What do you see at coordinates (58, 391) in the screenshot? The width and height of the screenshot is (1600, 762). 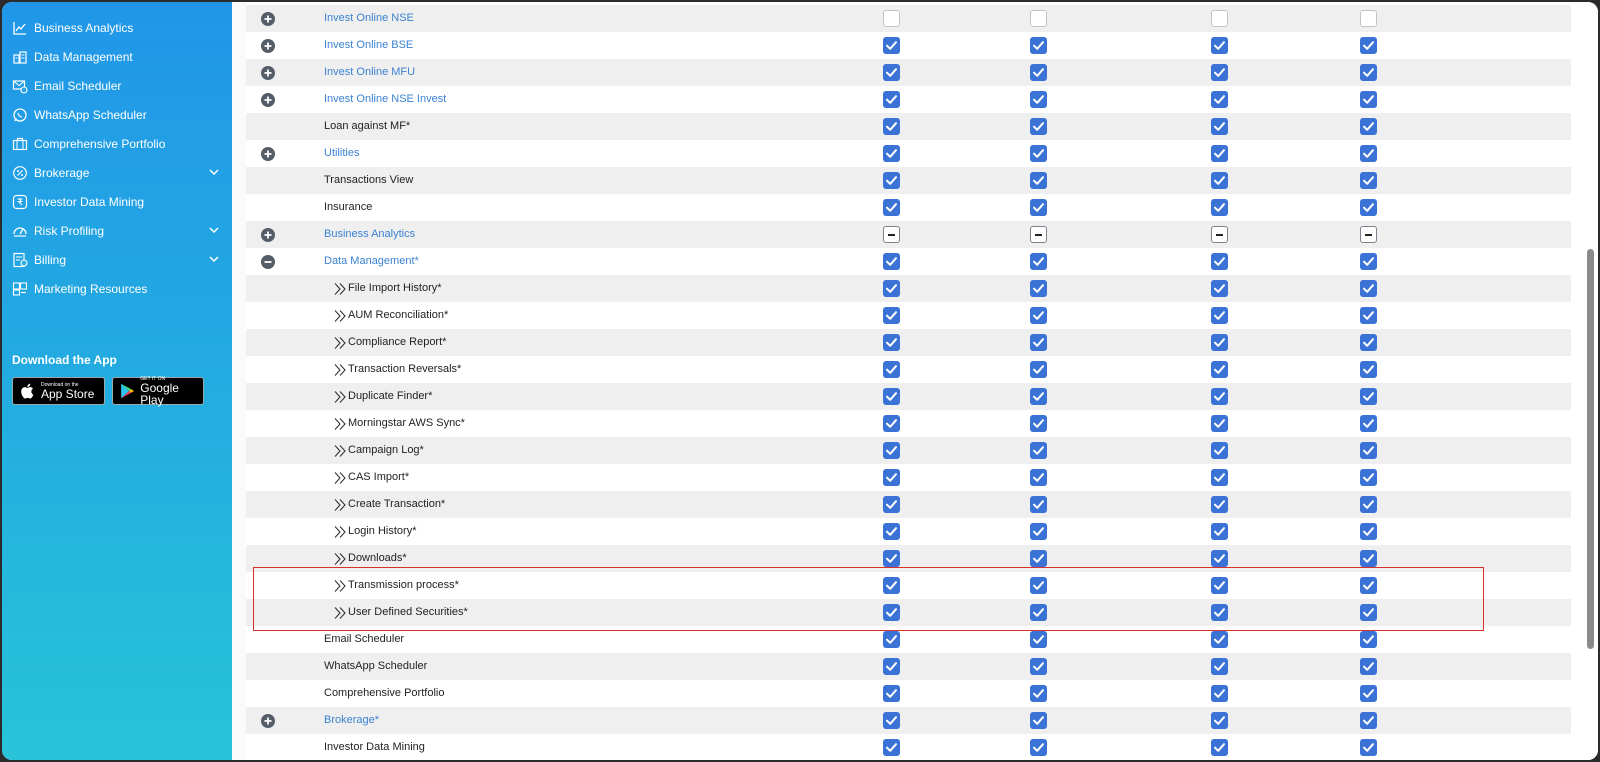 I see `app-store-button: Download on the App Store` at bounding box center [58, 391].